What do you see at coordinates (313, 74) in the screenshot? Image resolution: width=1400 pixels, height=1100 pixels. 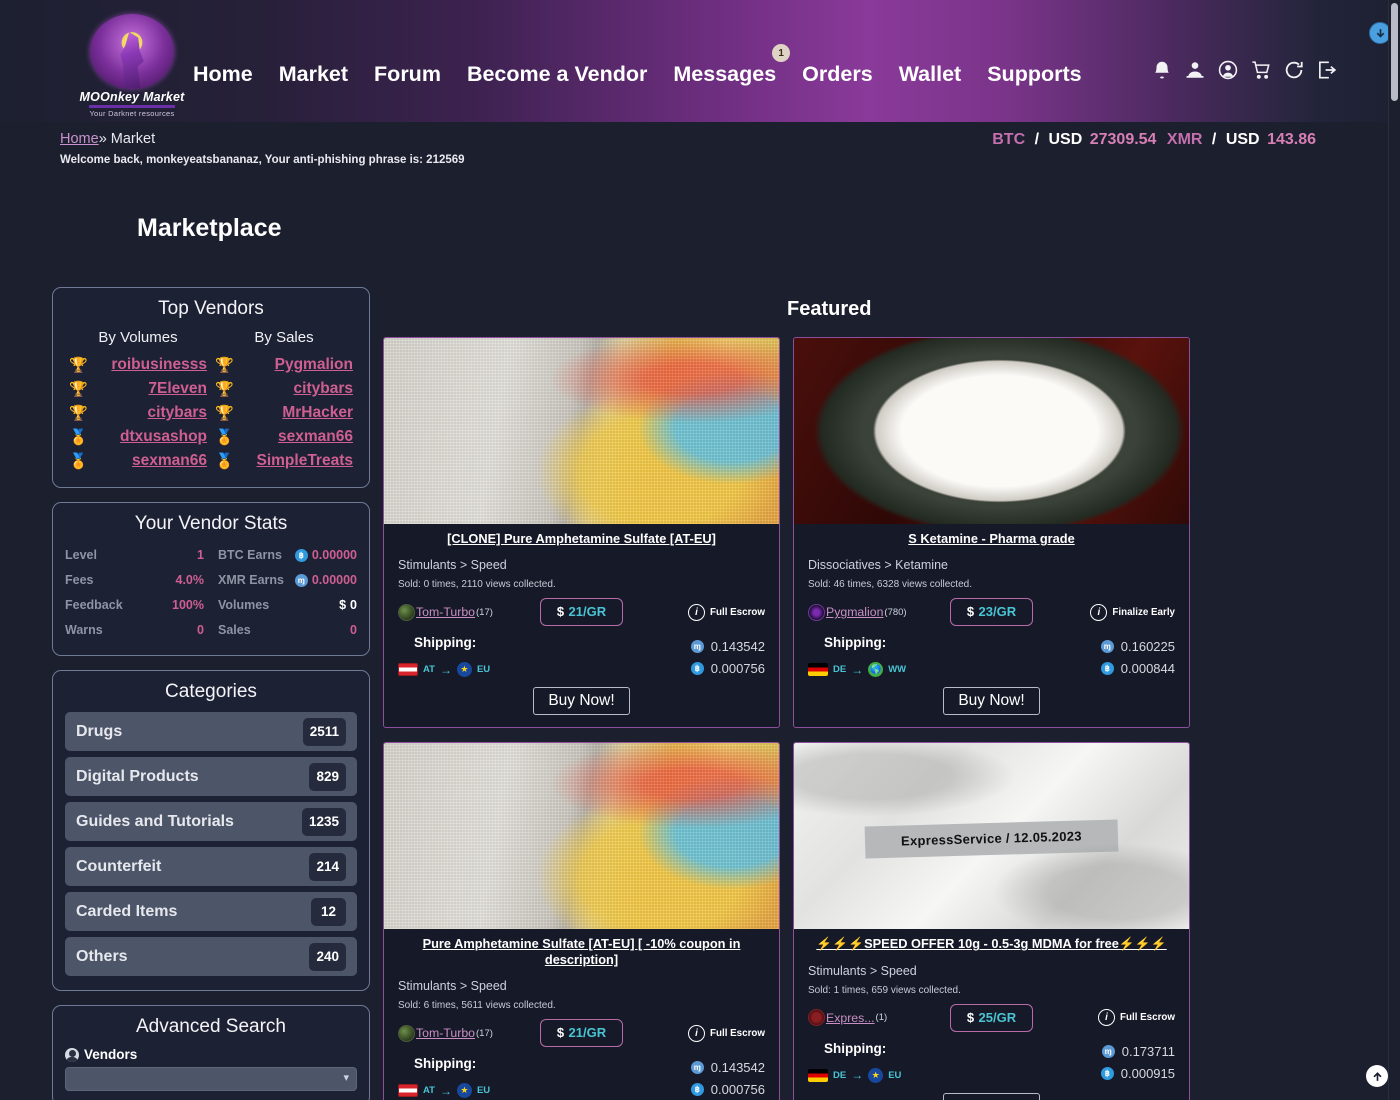 I see `nav-item-market: Market` at bounding box center [313, 74].